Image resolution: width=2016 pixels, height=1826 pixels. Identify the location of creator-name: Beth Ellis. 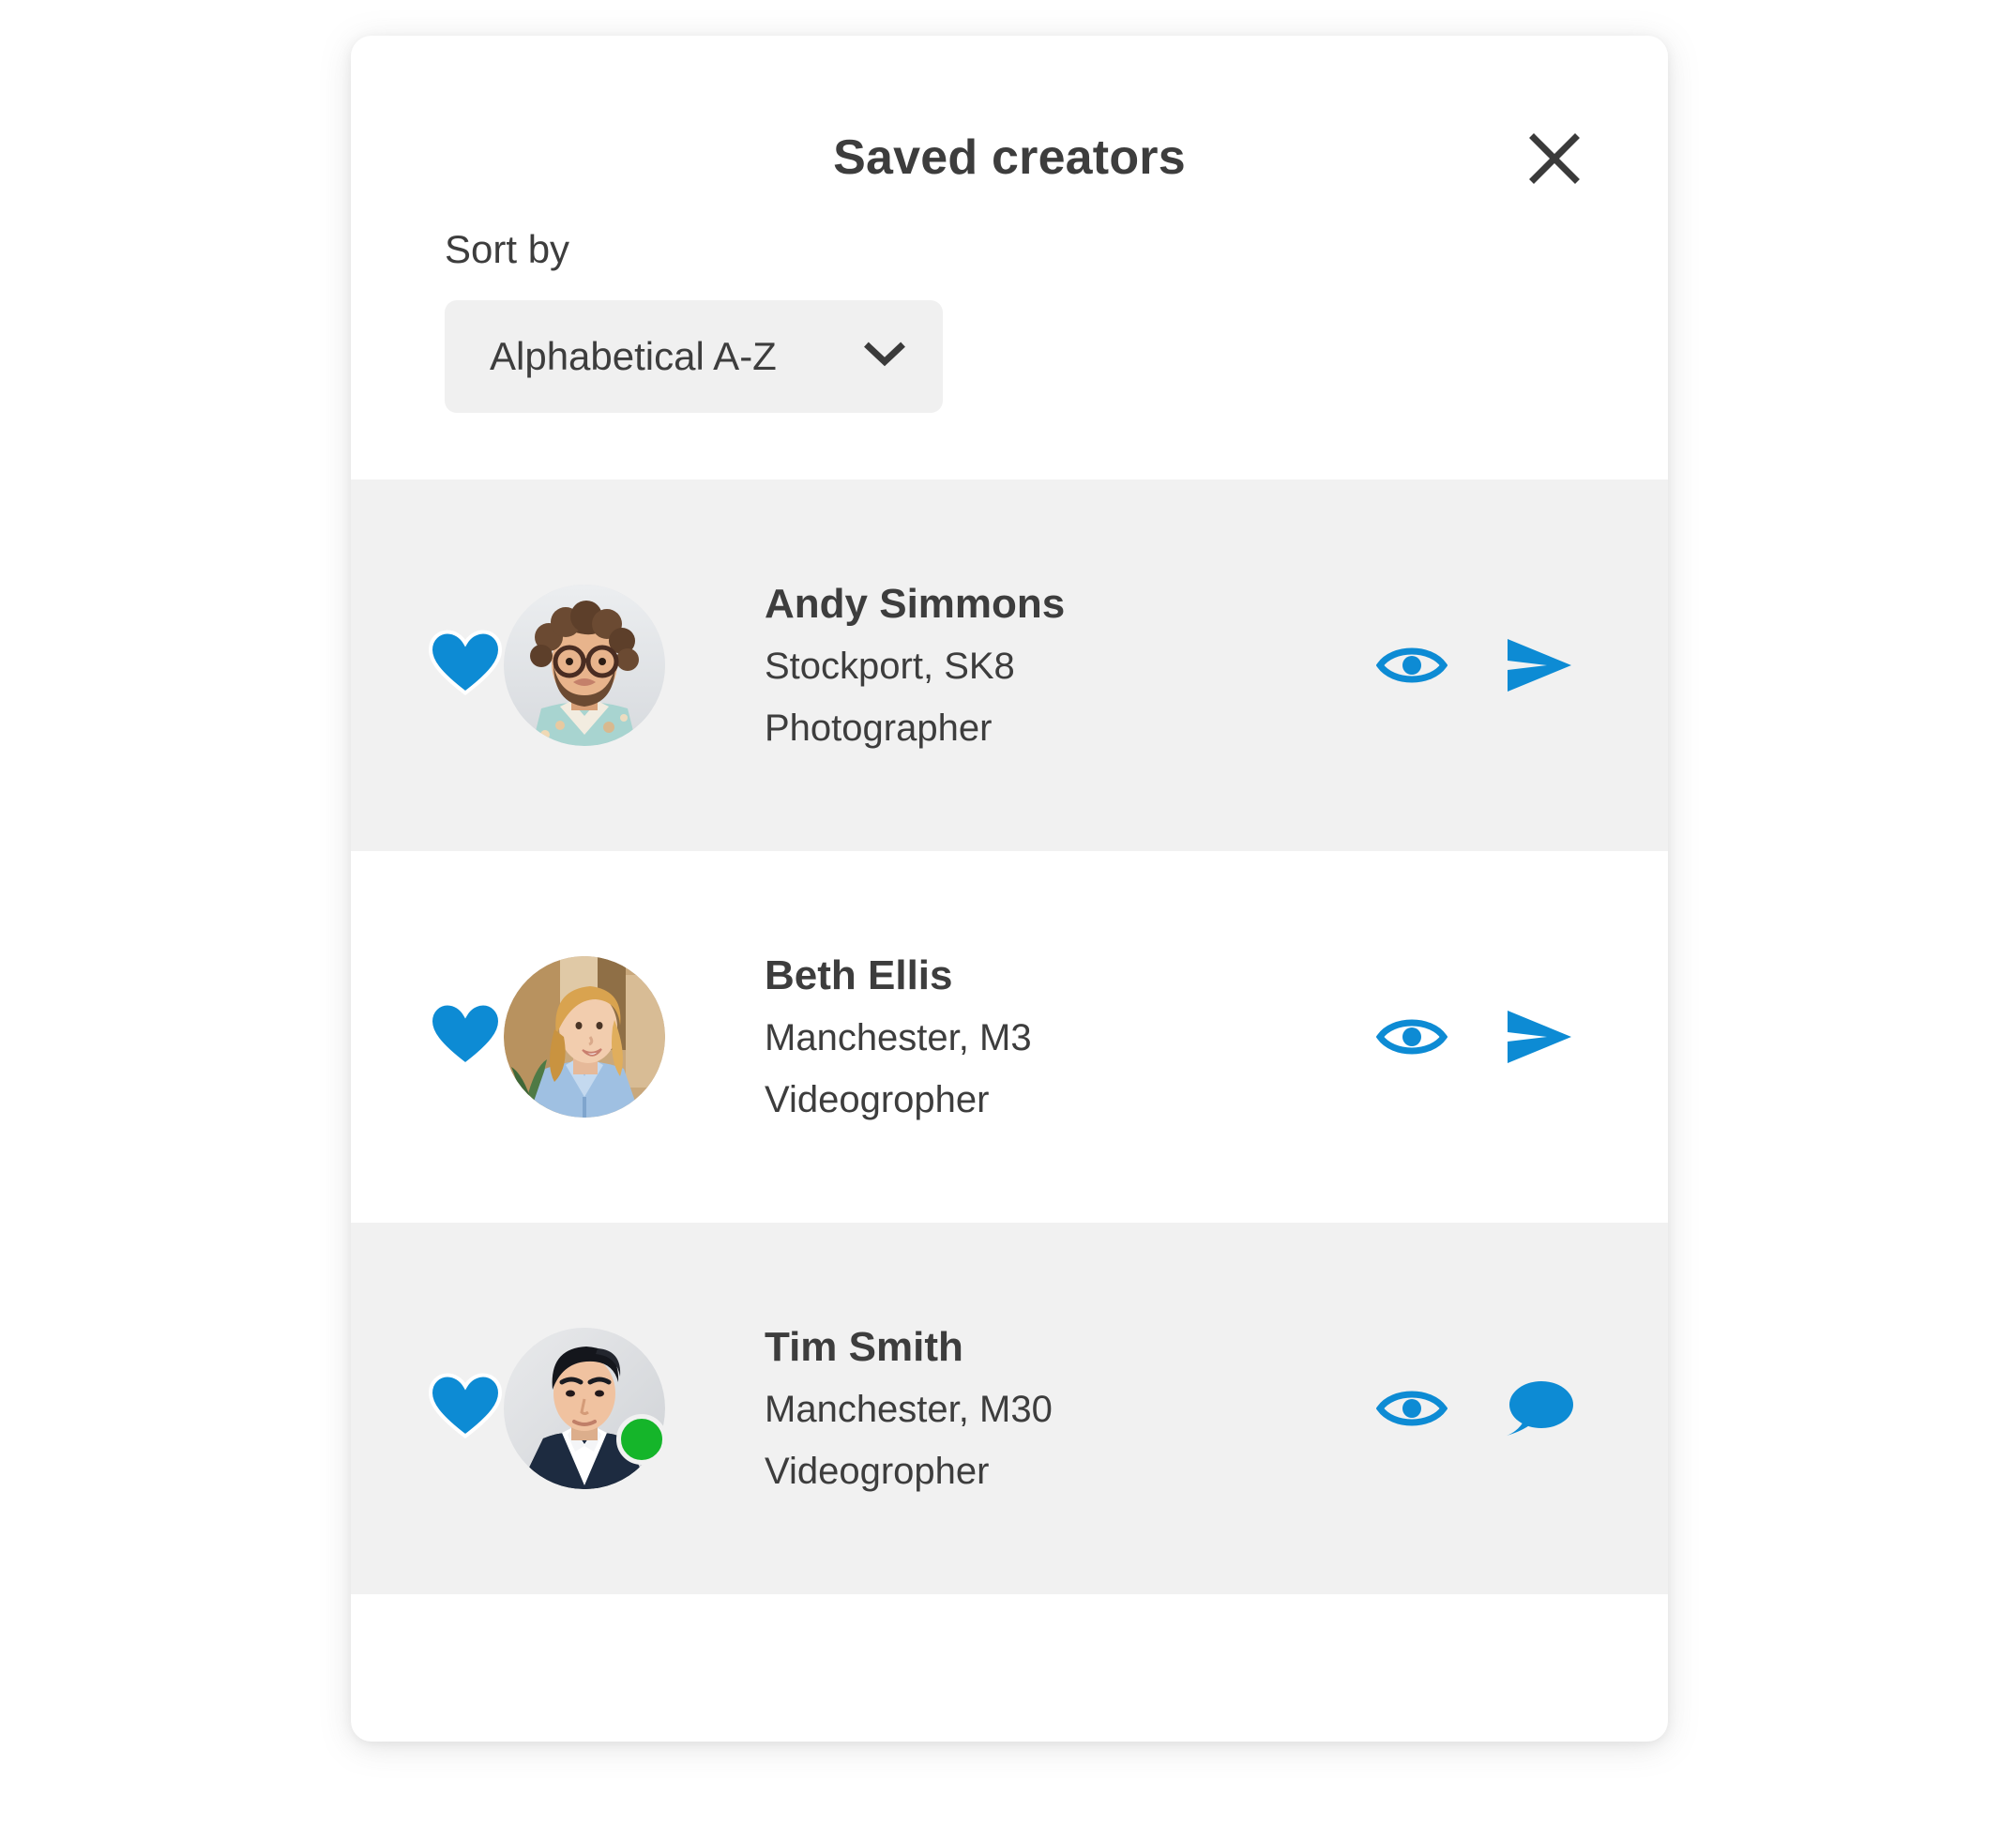
(859, 975).